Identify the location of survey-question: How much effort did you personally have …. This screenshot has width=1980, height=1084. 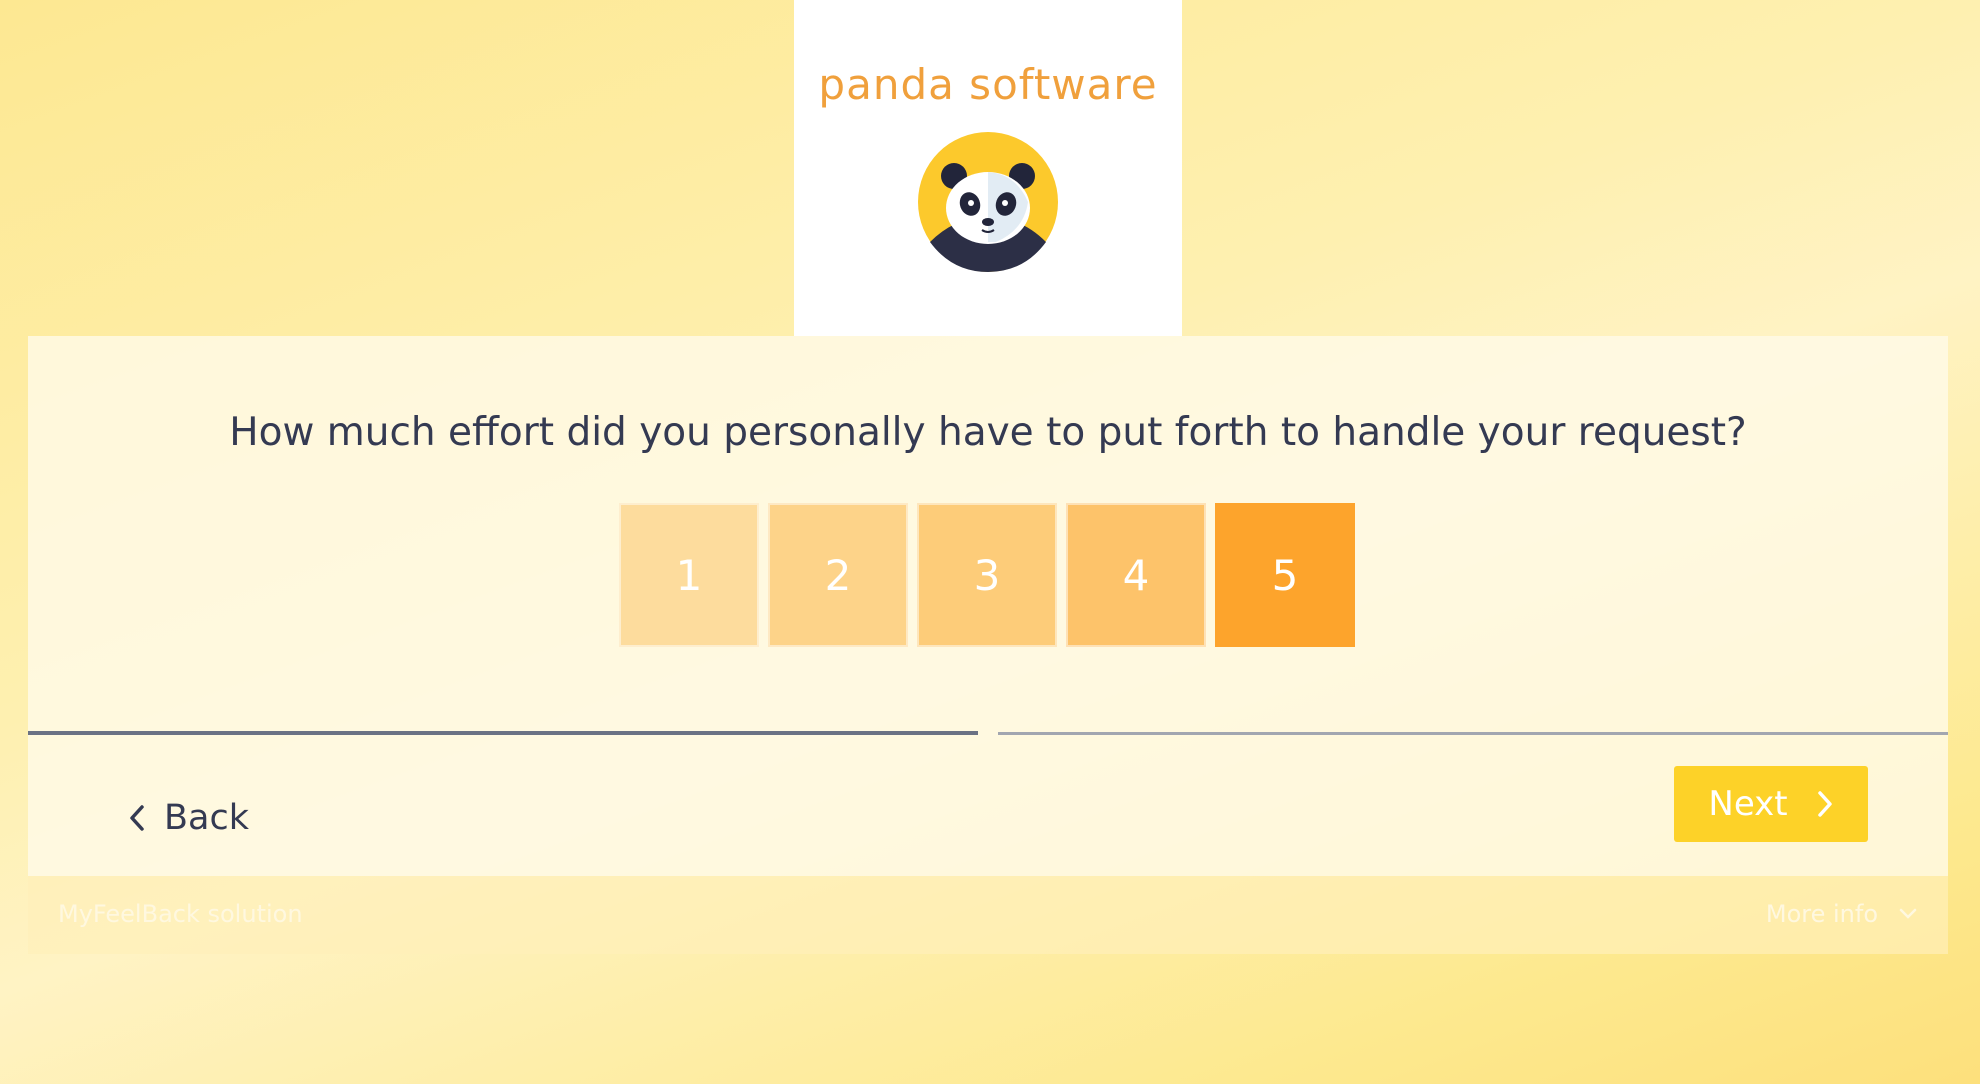
(988, 432).